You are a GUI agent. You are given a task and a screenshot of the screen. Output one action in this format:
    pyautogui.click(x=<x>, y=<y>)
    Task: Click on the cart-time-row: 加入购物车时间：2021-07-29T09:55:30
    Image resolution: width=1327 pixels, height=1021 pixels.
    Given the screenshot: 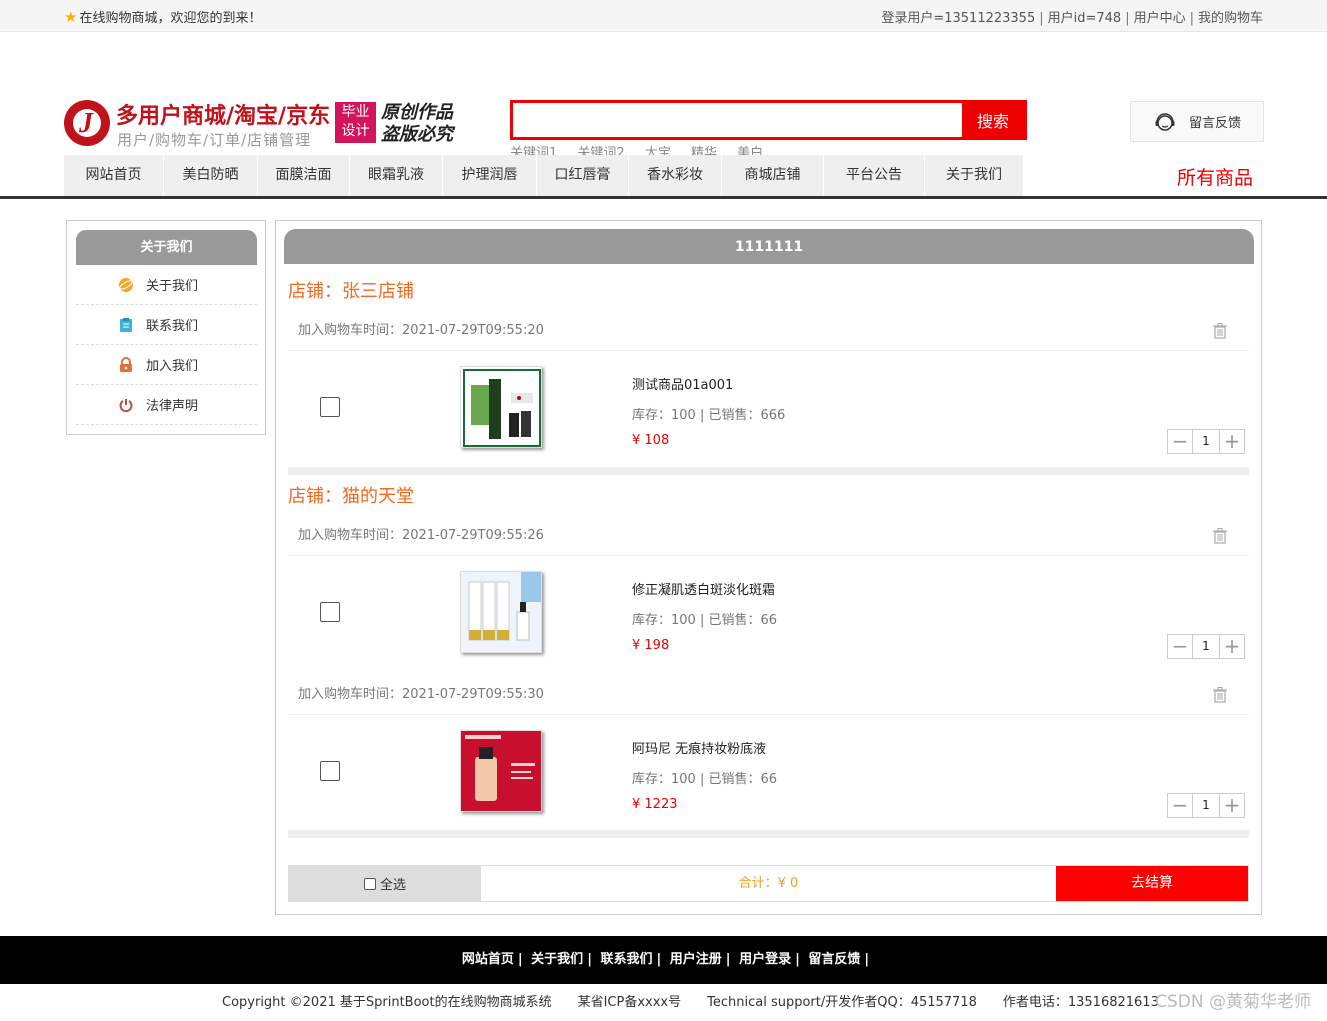 What is the action you would take?
    pyautogui.click(x=768, y=695)
    